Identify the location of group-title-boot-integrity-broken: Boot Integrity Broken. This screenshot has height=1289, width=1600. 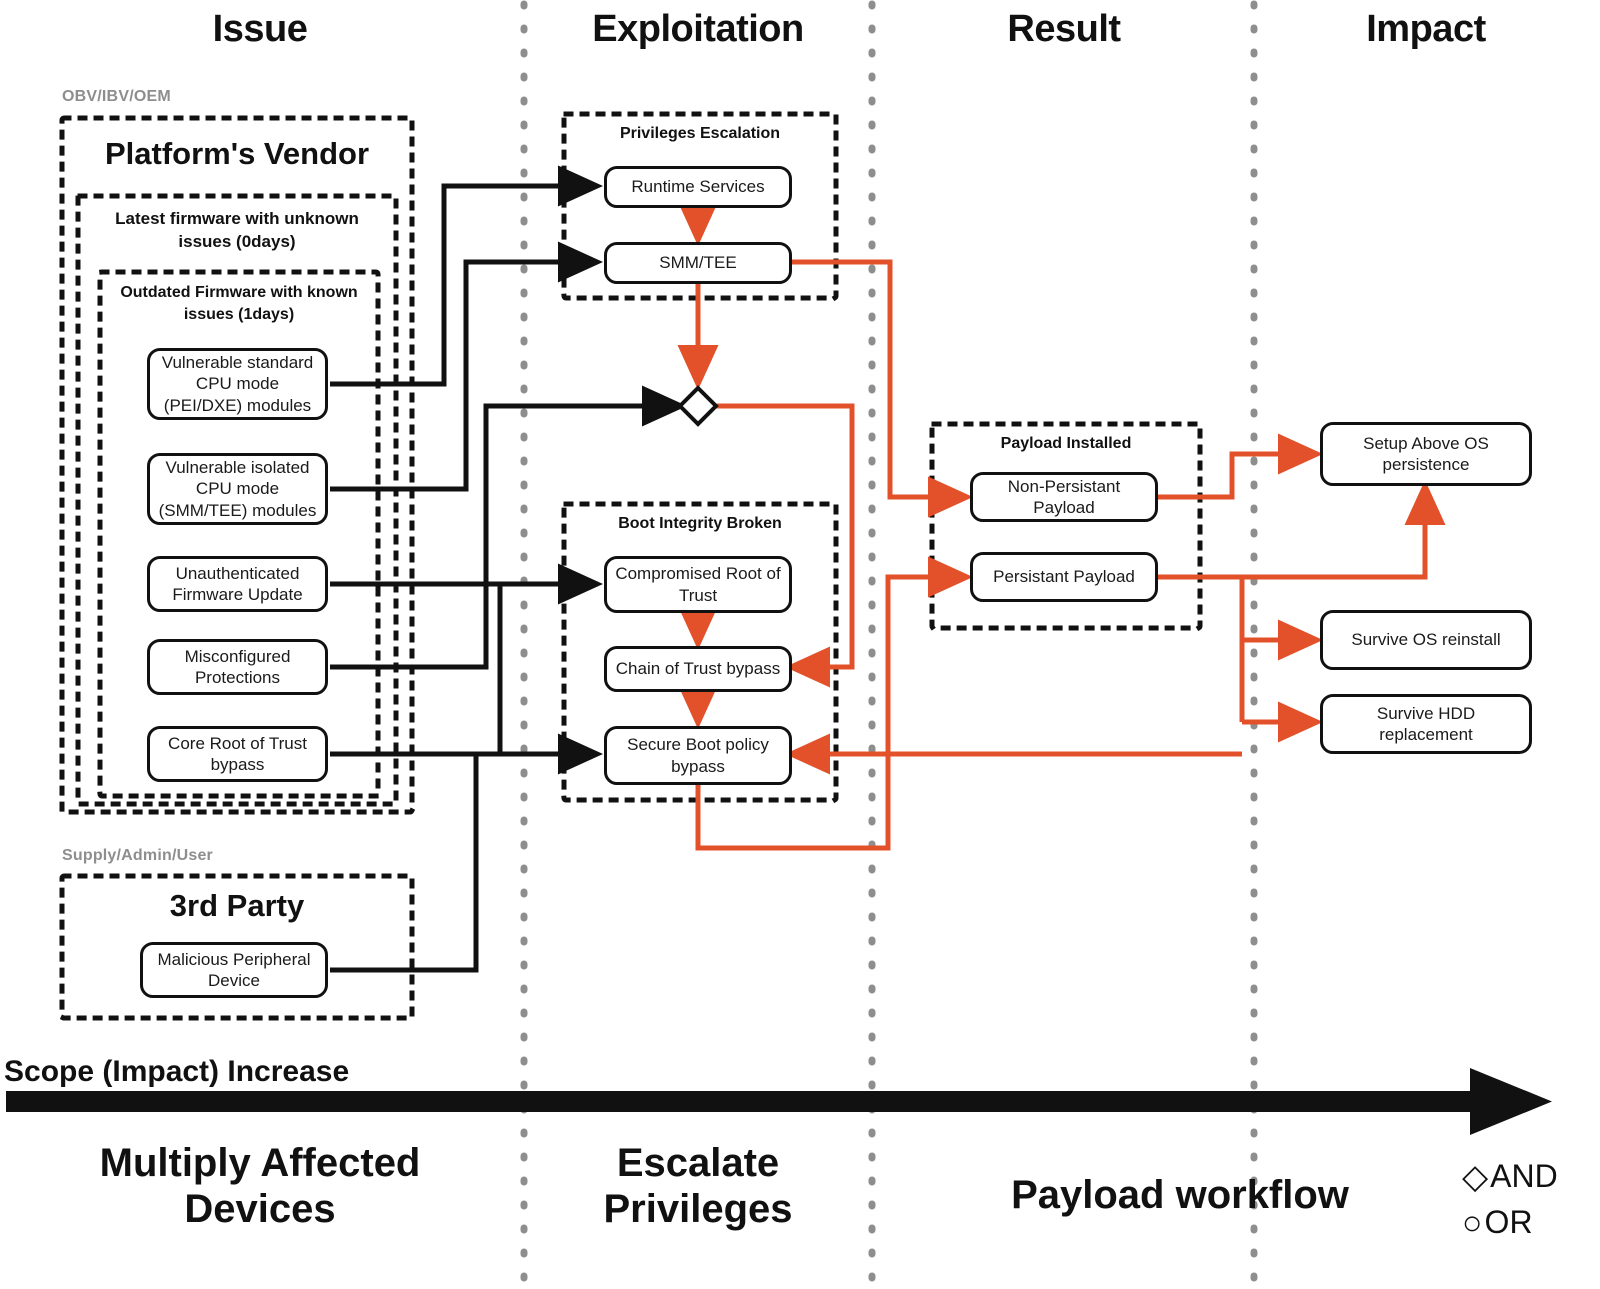
(700, 523).